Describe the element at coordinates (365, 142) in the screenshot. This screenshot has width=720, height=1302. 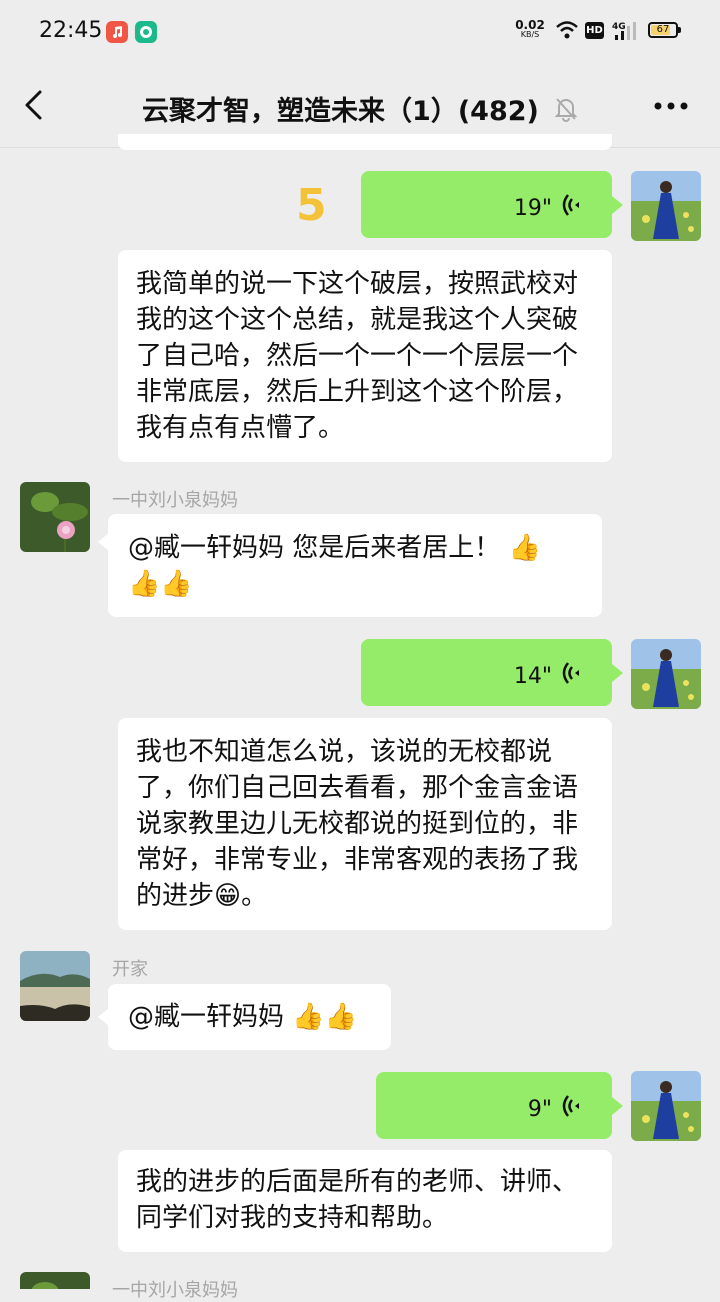
I see `partial-message-bubble` at that location.